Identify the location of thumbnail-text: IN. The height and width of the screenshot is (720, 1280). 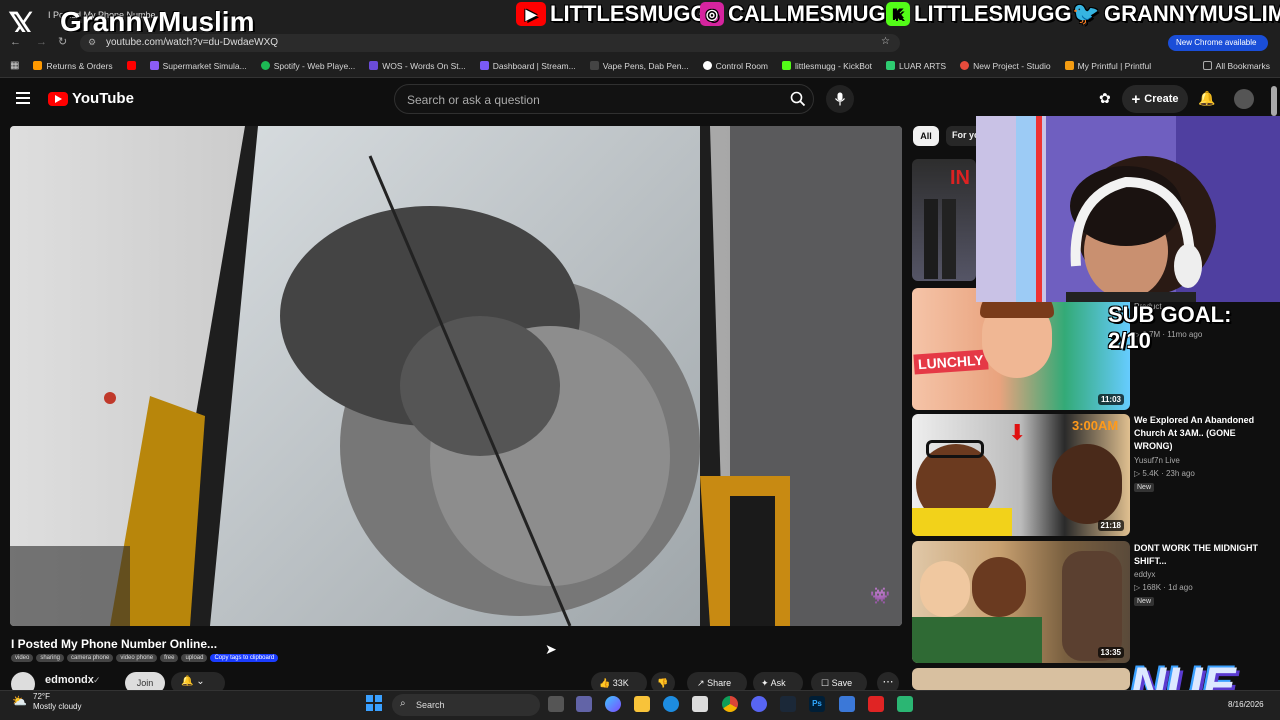
(960, 178).